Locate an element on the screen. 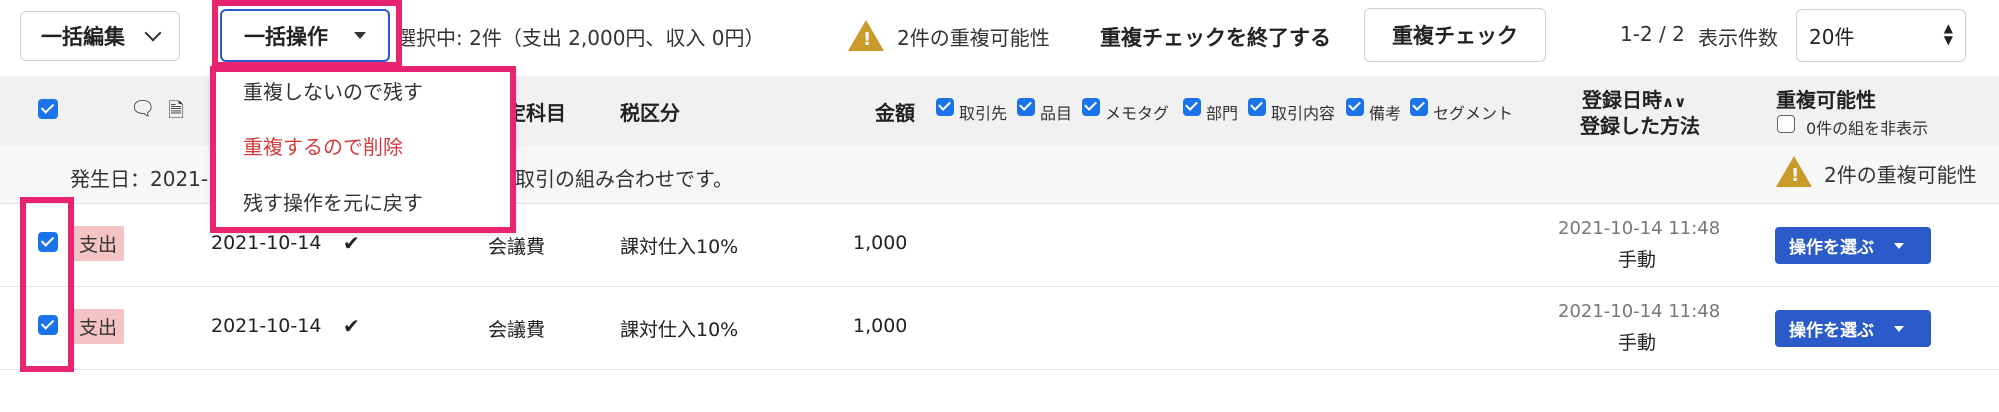 The height and width of the screenshot is (412, 1999). select-arrows-icon: ▲ ▼ is located at coordinates (1948, 34).